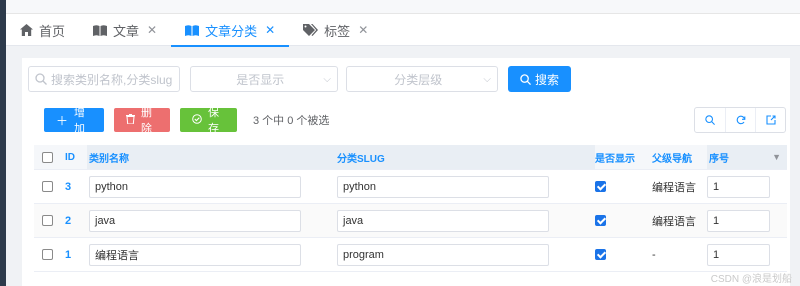 The width and height of the screenshot is (800, 286). I want to click on table-row: 2 java java 编程语言 1, so click(410, 221).